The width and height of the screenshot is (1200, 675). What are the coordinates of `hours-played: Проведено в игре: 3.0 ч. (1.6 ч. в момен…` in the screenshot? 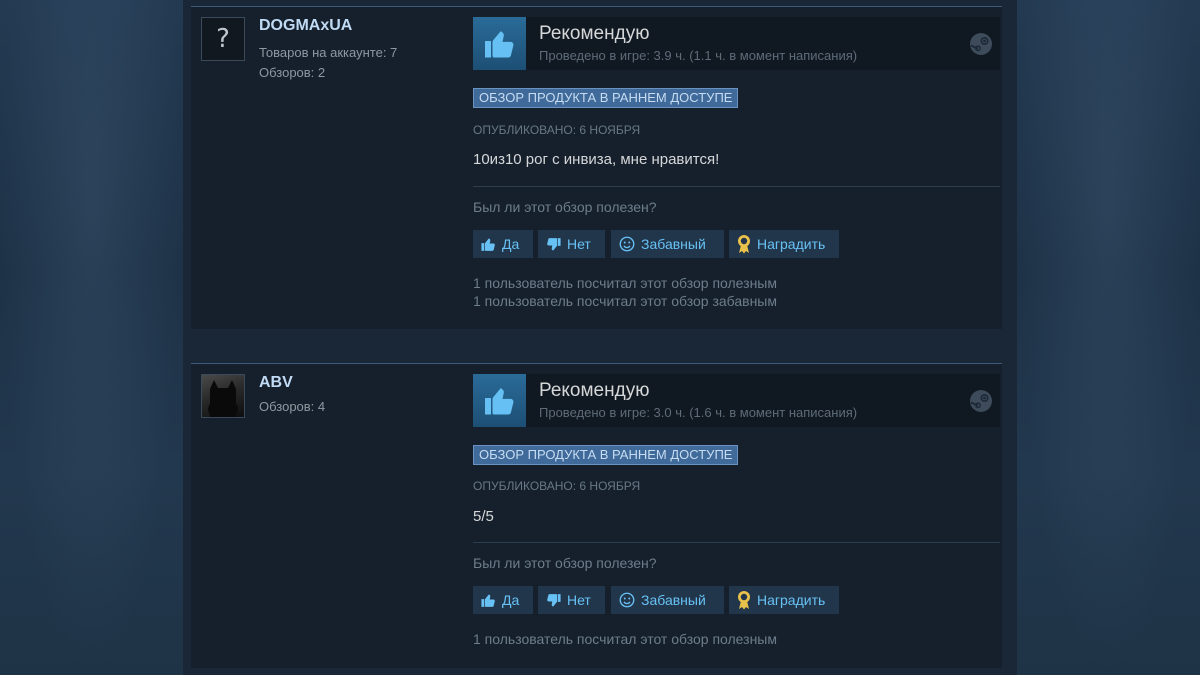 It's located at (698, 412).